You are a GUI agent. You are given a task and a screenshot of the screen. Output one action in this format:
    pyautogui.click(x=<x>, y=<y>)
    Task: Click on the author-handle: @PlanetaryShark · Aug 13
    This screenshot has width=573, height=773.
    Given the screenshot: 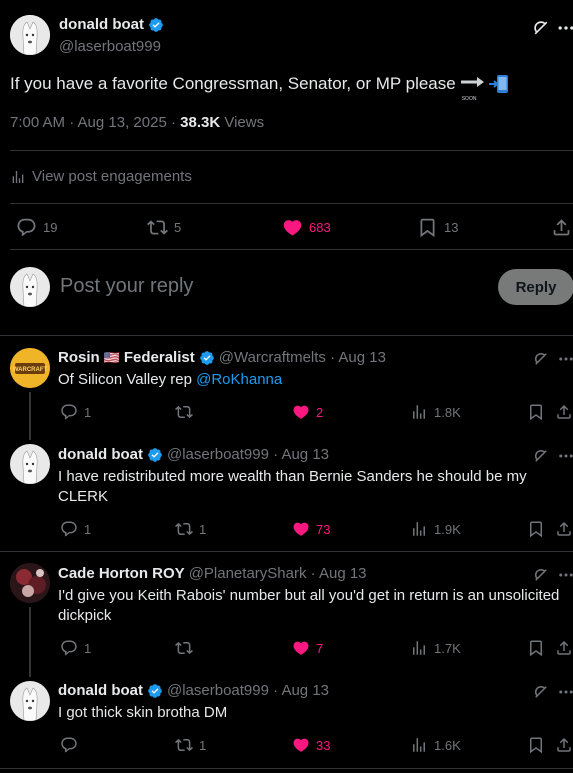 What is the action you would take?
    pyautogui.click(x=278, y=573)
    